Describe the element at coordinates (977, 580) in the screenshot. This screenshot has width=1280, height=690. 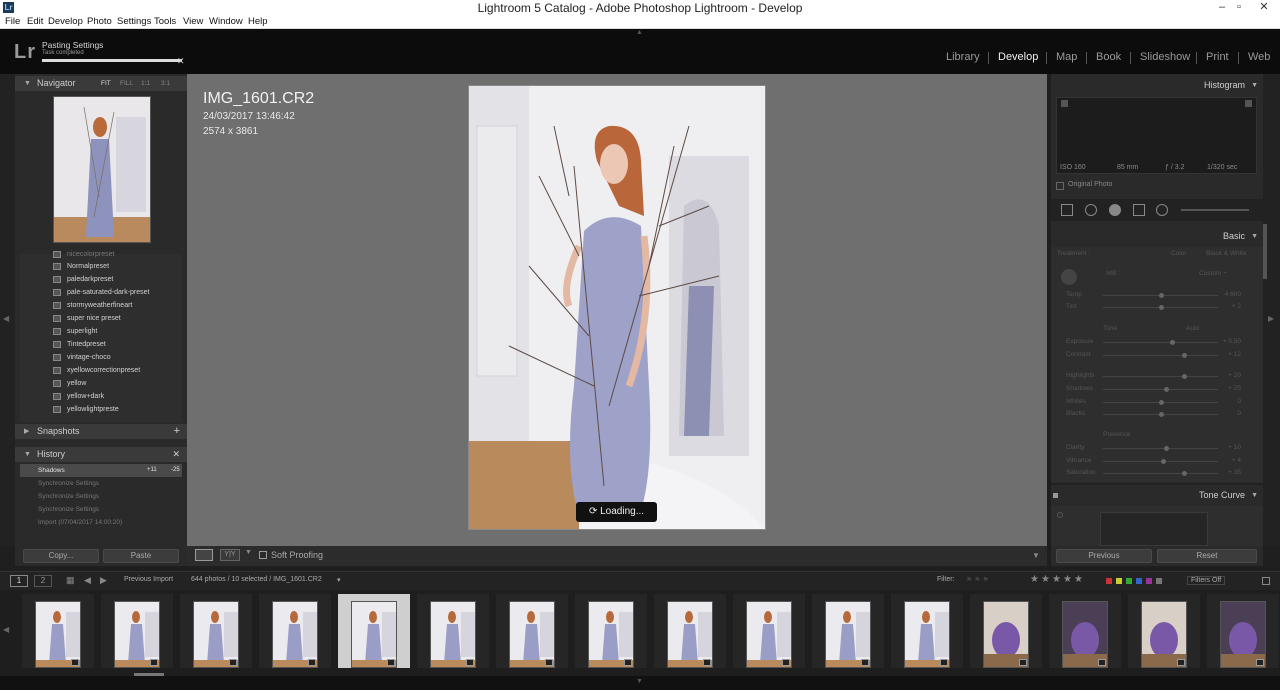
I see `flag-filter-icons: ⚑ ⚑ ⚑` at that location.